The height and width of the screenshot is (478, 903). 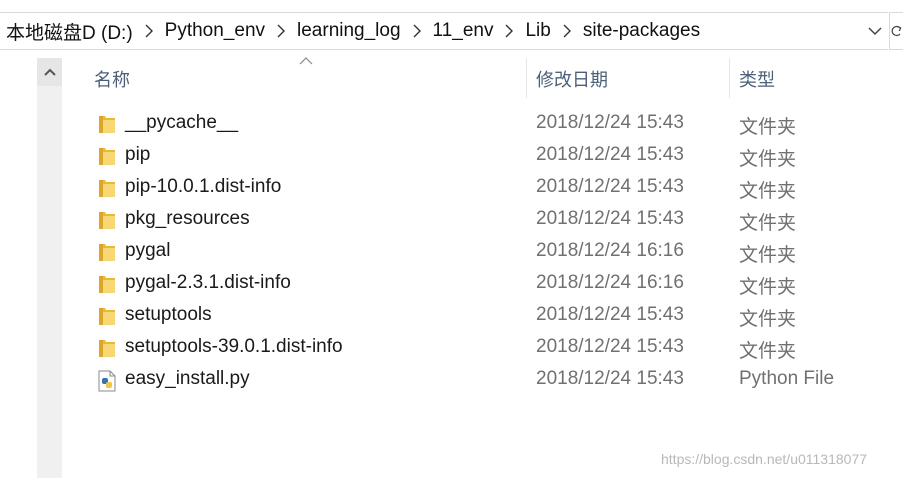 I want to click on breadcrumb-learning-log: learning_log, so click(x=349, y=31).